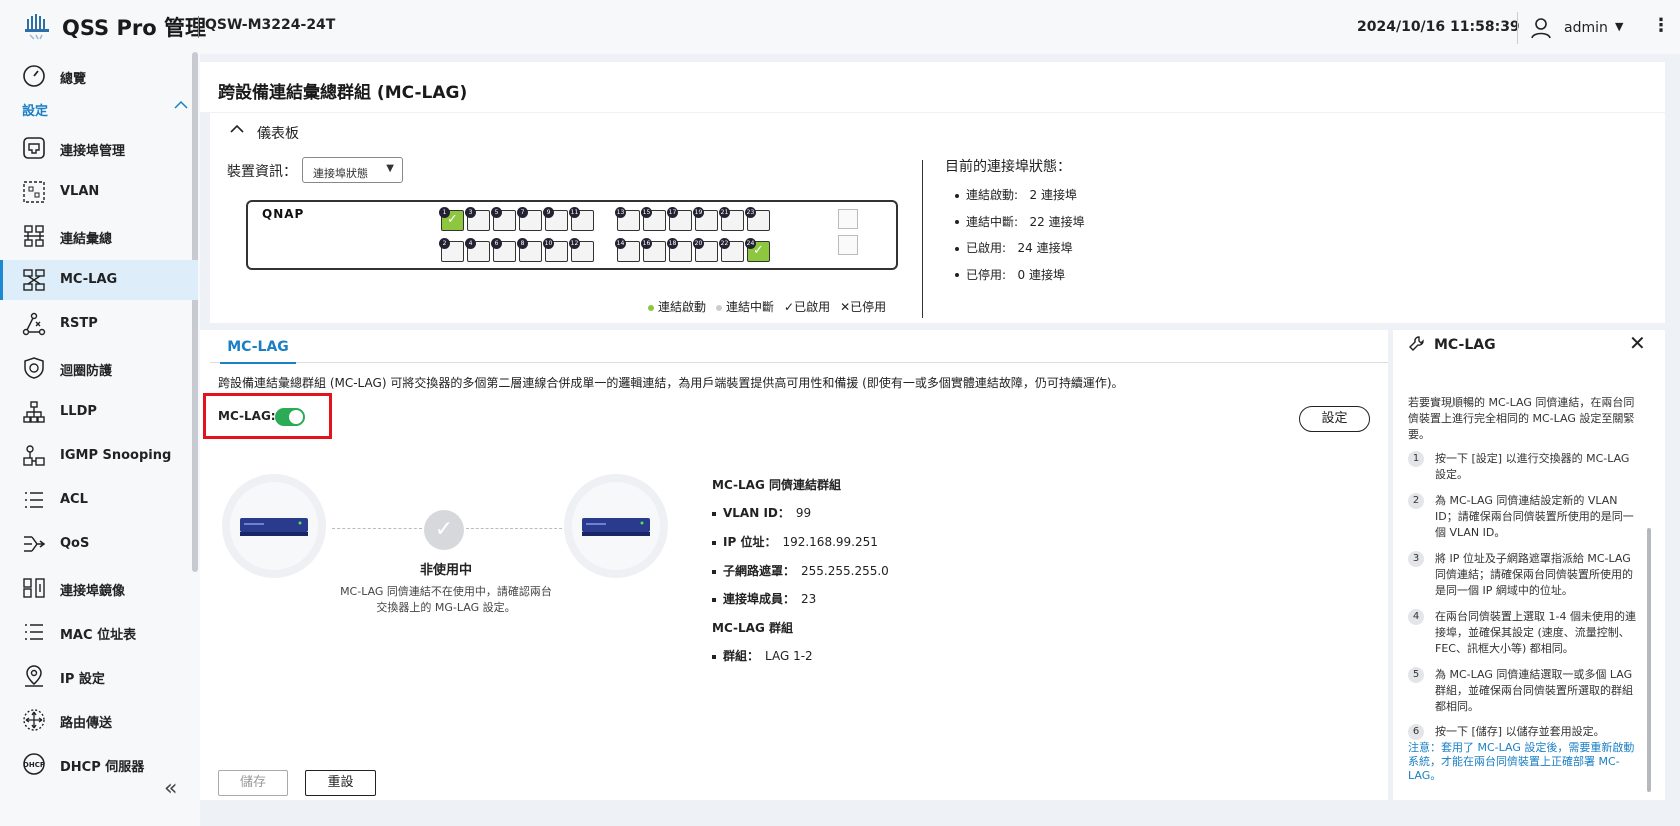  I want to click on port-number: 12, so click(574, 243).